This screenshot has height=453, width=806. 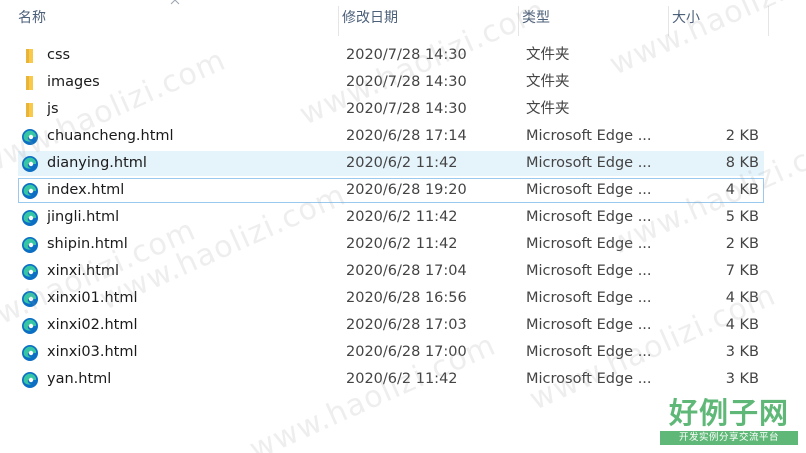 What do you see at coordinates (742, 163) in the screenshot?
I see `file-size: 8 KB` at bounding box center [742, 163].